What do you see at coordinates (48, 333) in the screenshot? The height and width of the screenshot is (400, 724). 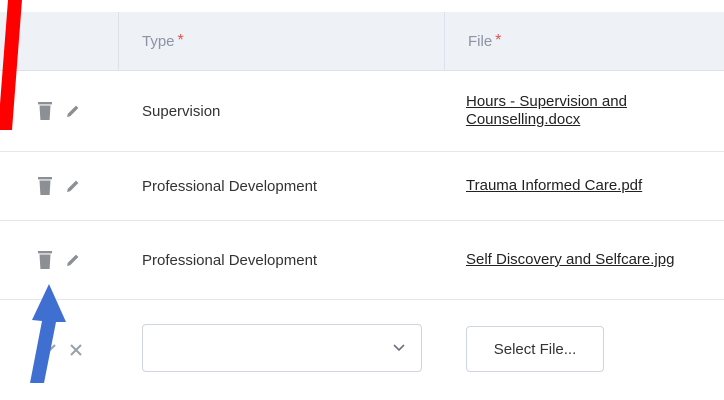 I see `annotation-blue-arrow` at bounding box center [48, 333].